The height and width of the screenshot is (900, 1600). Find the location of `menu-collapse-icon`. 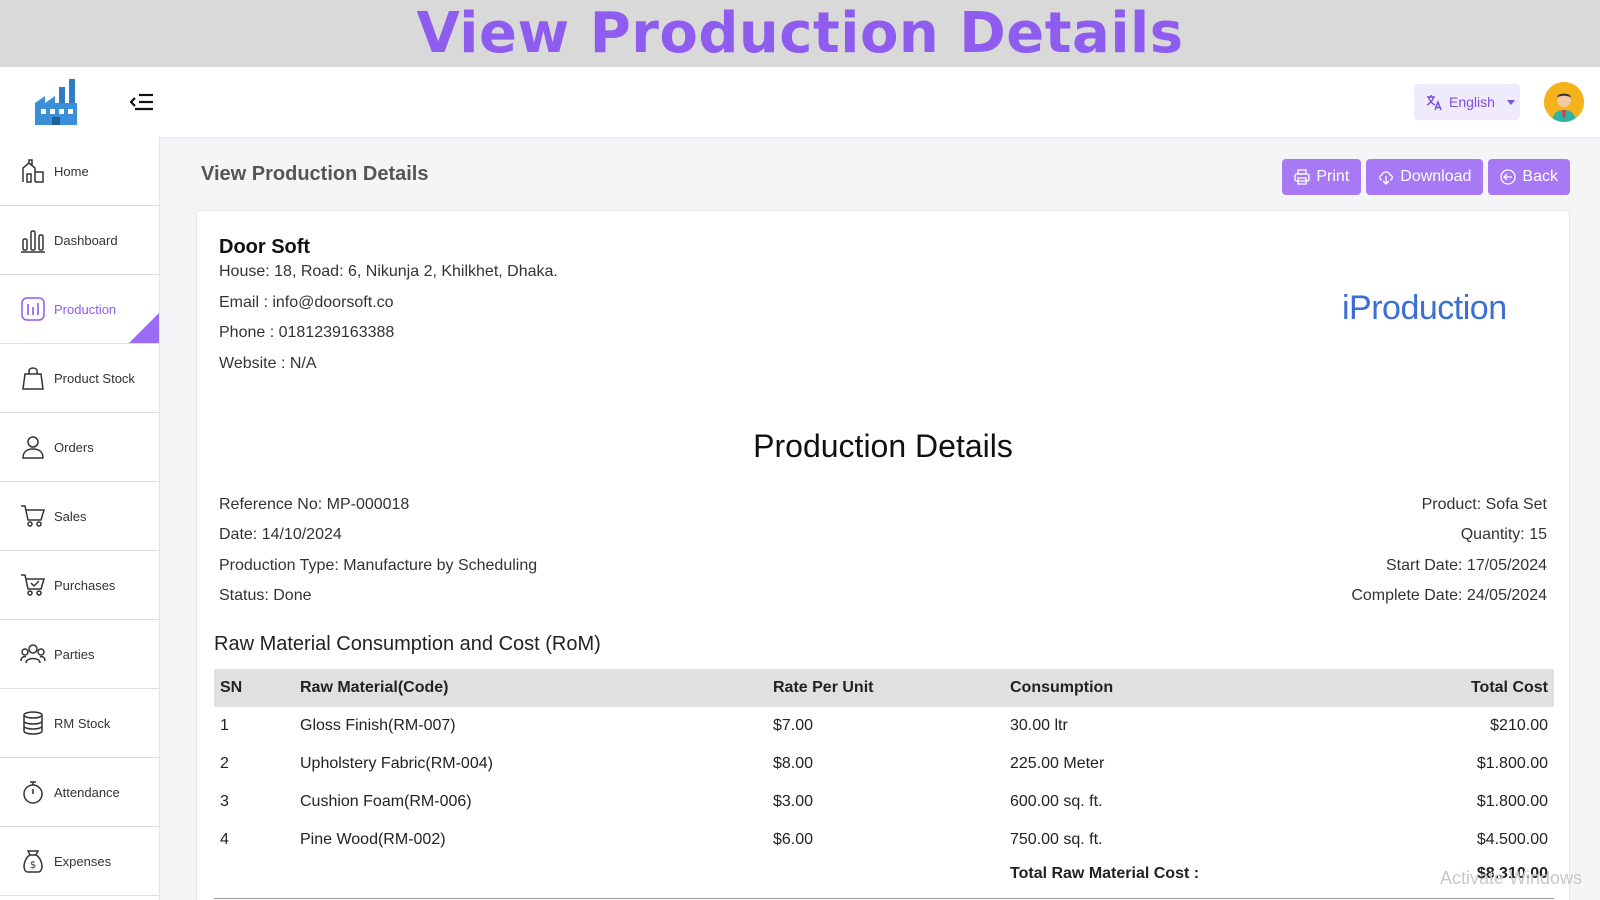

menu-collapse-icon is located at coordinates (143, 102).